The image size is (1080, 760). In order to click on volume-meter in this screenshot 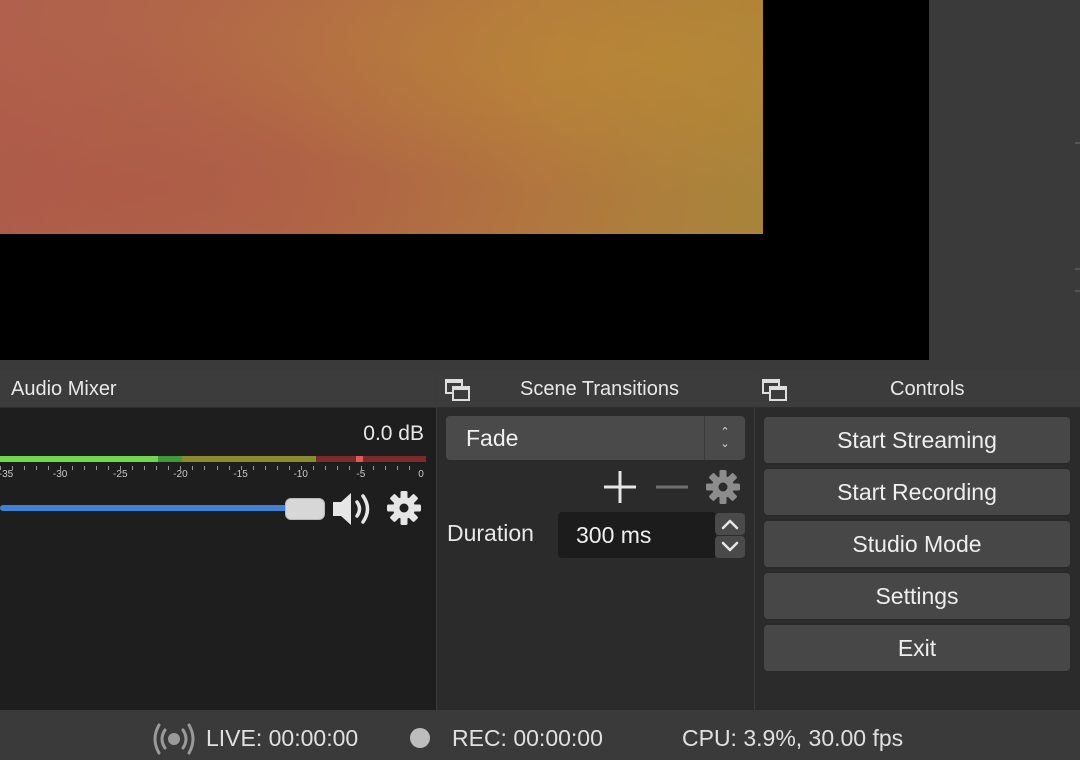, I will do `click(213, 459)`.